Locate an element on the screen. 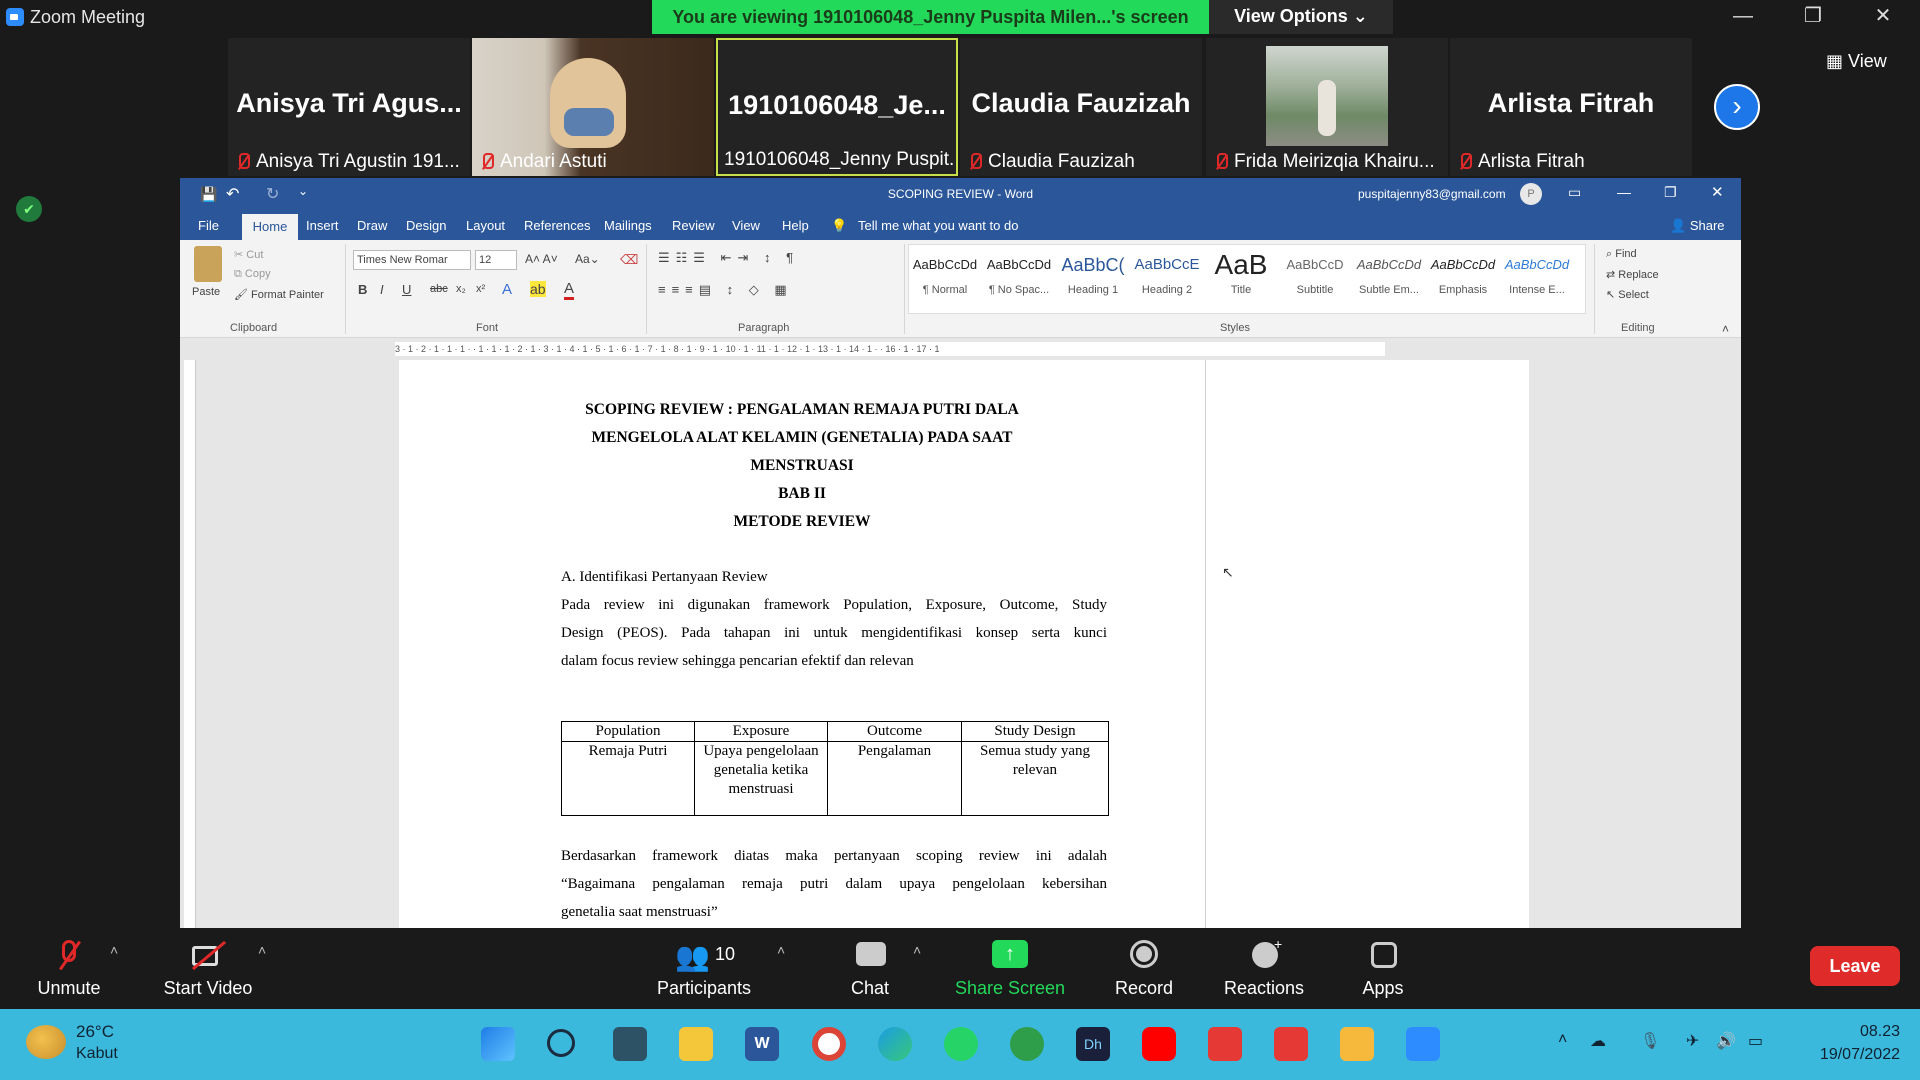 The height and width of the screenshot is (1080, 1920). zoom-taskbar-icon is located at coordinates (1423, 1044).